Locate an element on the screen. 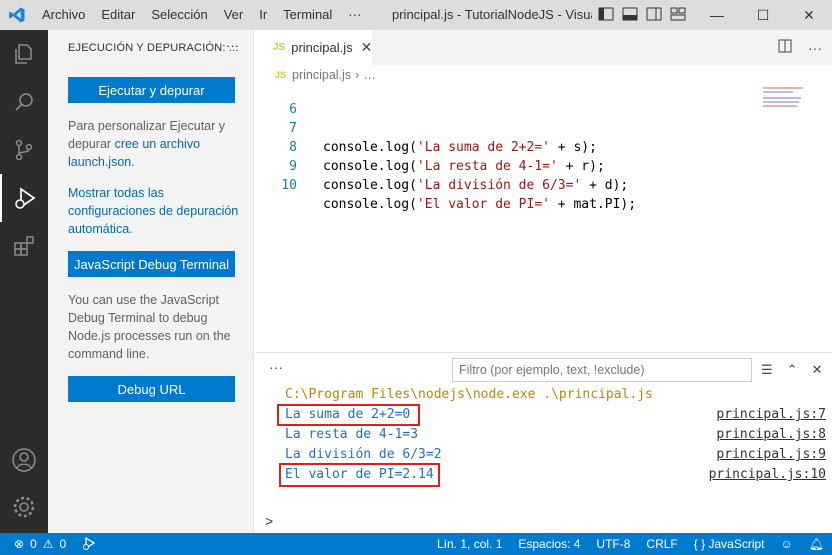 The height and width of the screenshot is (555, 832). notifications-bell-icon: 🔔︎ is located at coordinates (816, 544).